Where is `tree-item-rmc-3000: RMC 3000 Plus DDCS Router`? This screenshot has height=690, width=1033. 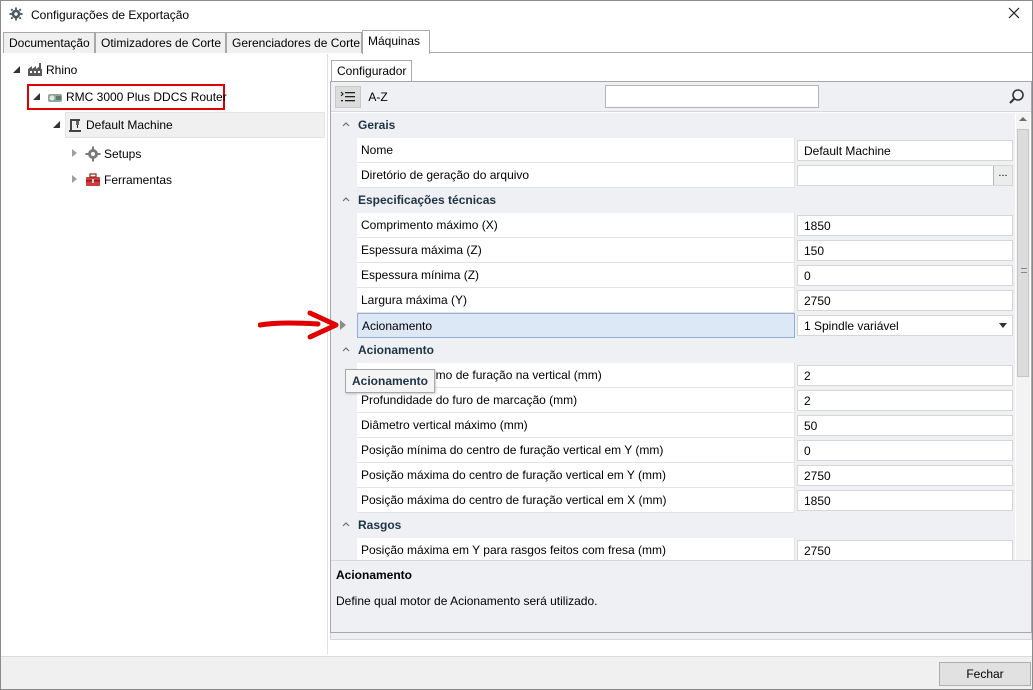 tree-item-rmc-3000: RMC 3000 Plus DDCS Router is located at coordinates (129, 97).